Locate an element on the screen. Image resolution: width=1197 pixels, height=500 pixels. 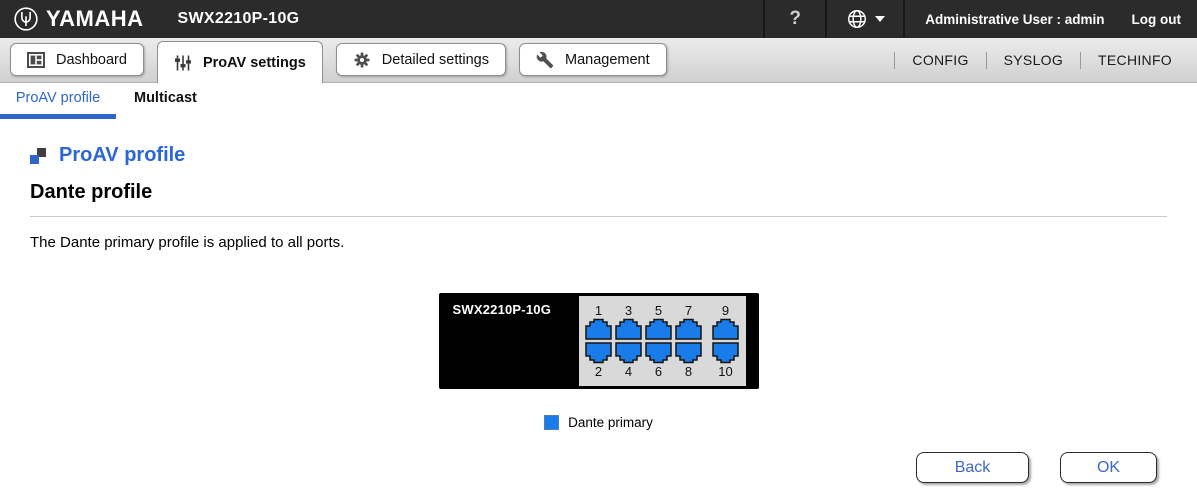
syslog-link: SYSLOG is located at coordinates (1033, 60).